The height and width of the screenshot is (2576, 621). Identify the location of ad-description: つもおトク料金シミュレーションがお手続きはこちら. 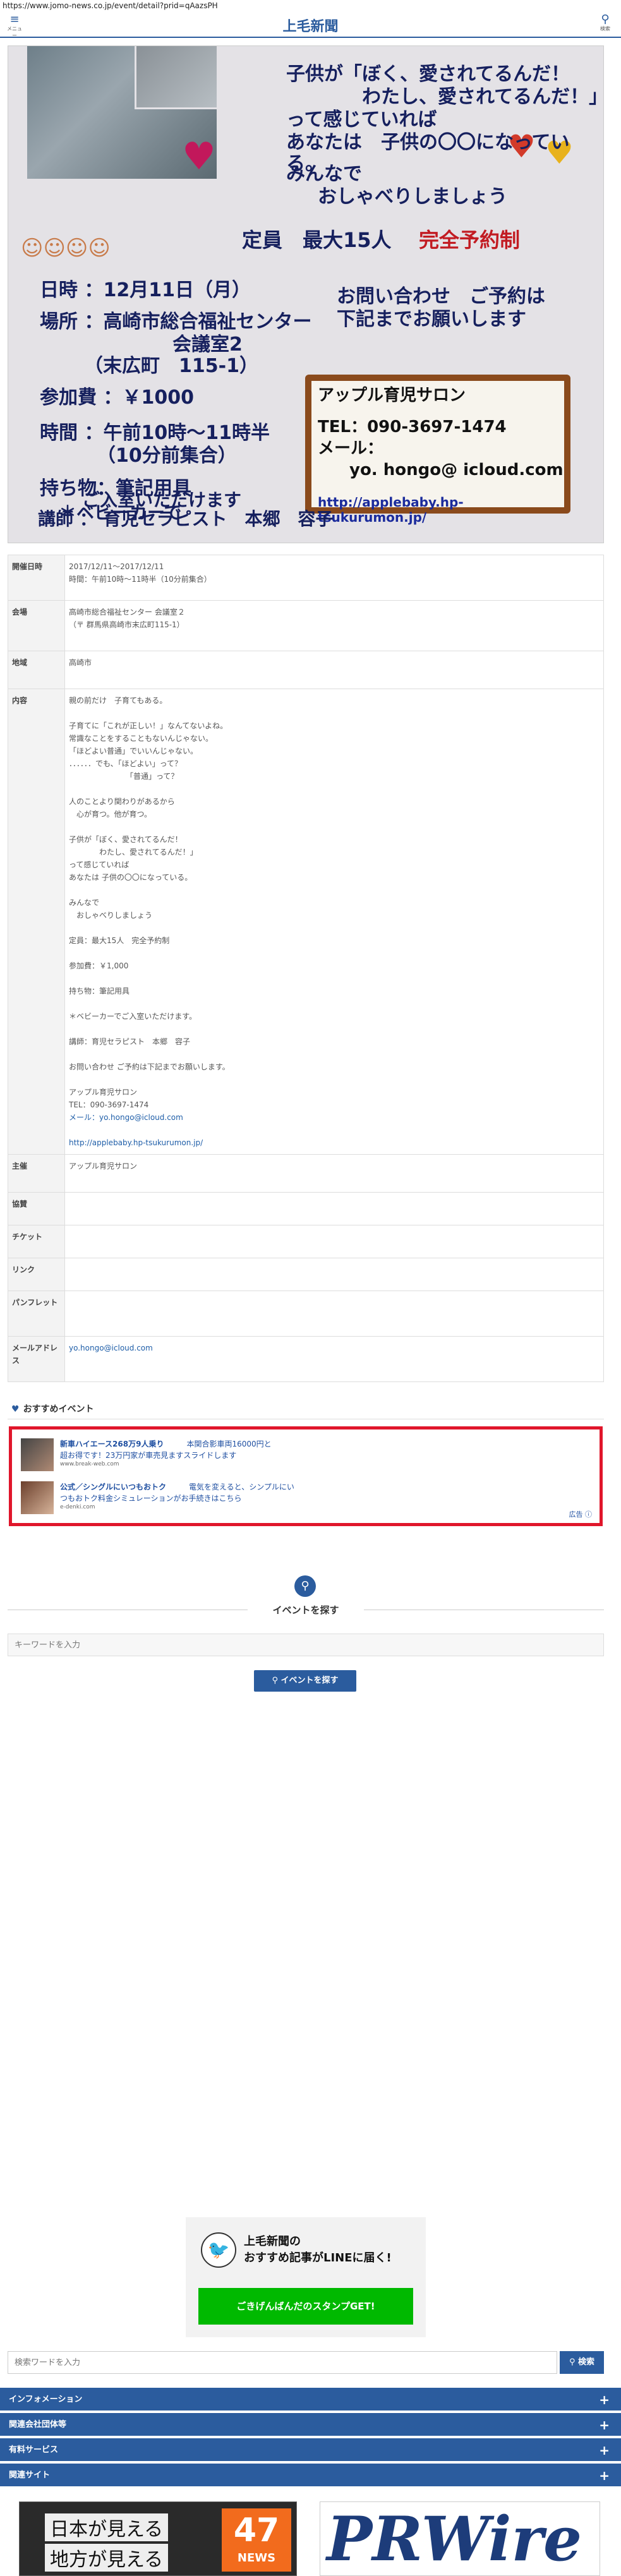
(151, 1498).